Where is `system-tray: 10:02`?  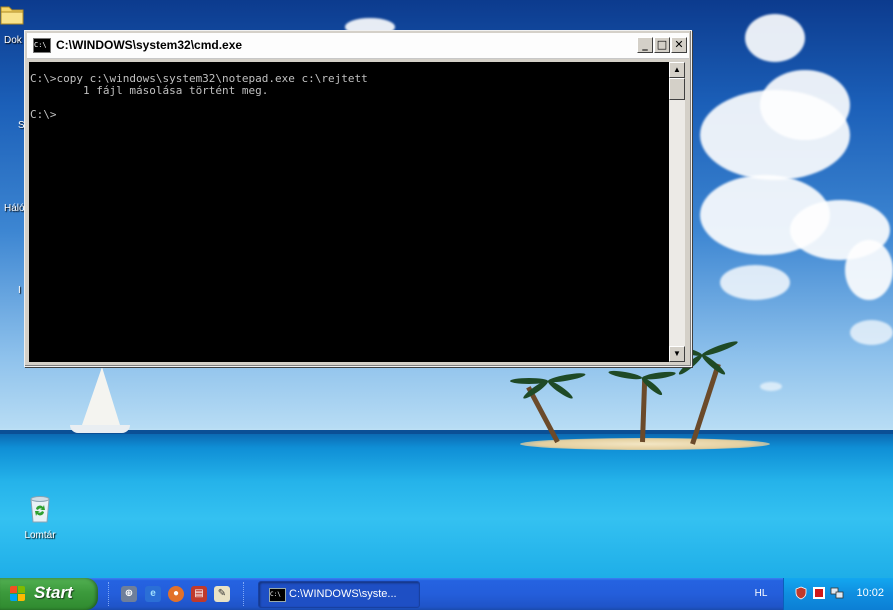
system-tray: 10:02 is located at coordinates (838, 594).